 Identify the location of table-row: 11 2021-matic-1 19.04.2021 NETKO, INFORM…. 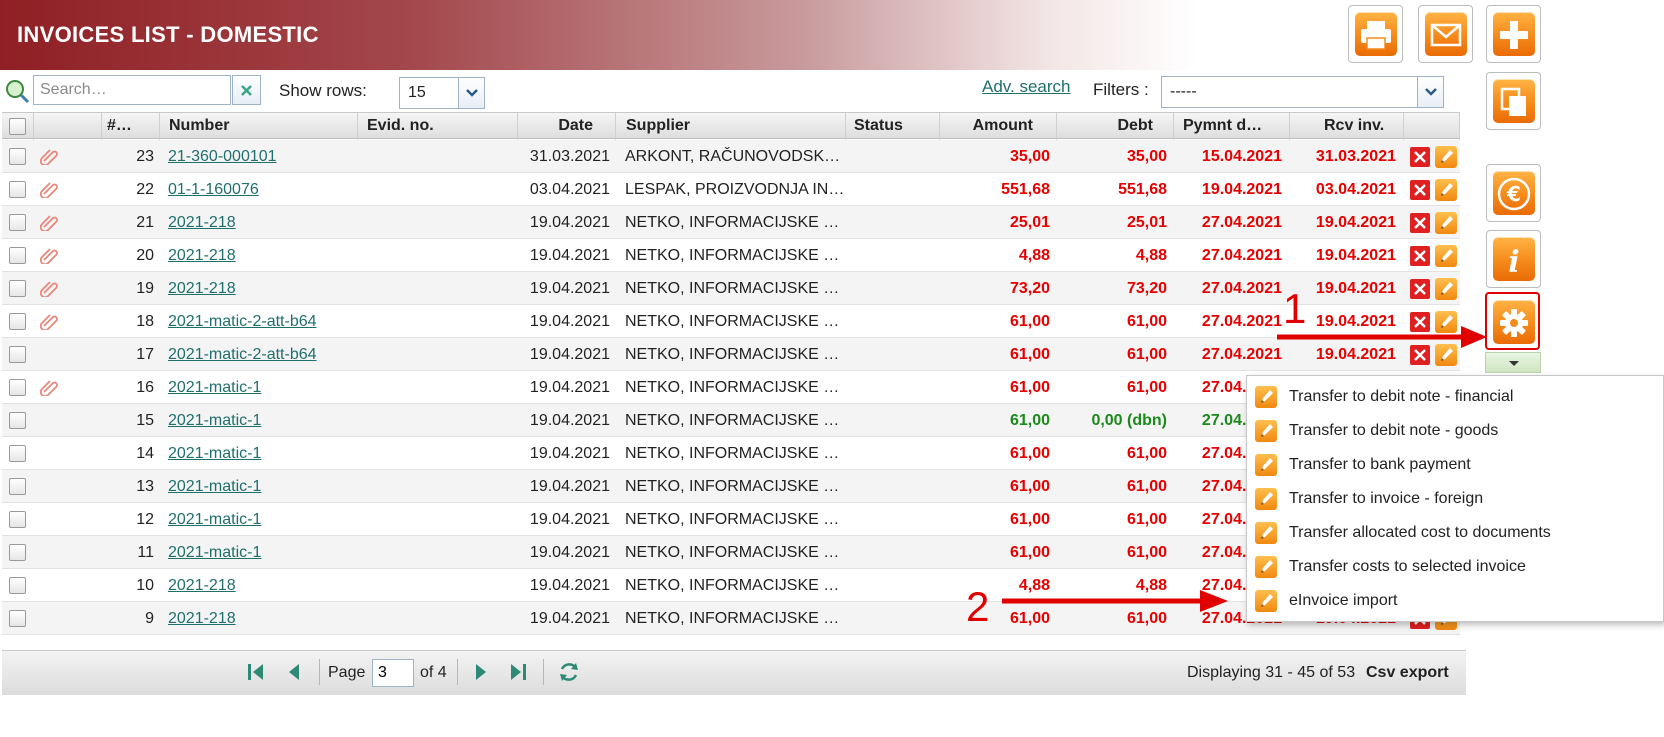
(731, 552).